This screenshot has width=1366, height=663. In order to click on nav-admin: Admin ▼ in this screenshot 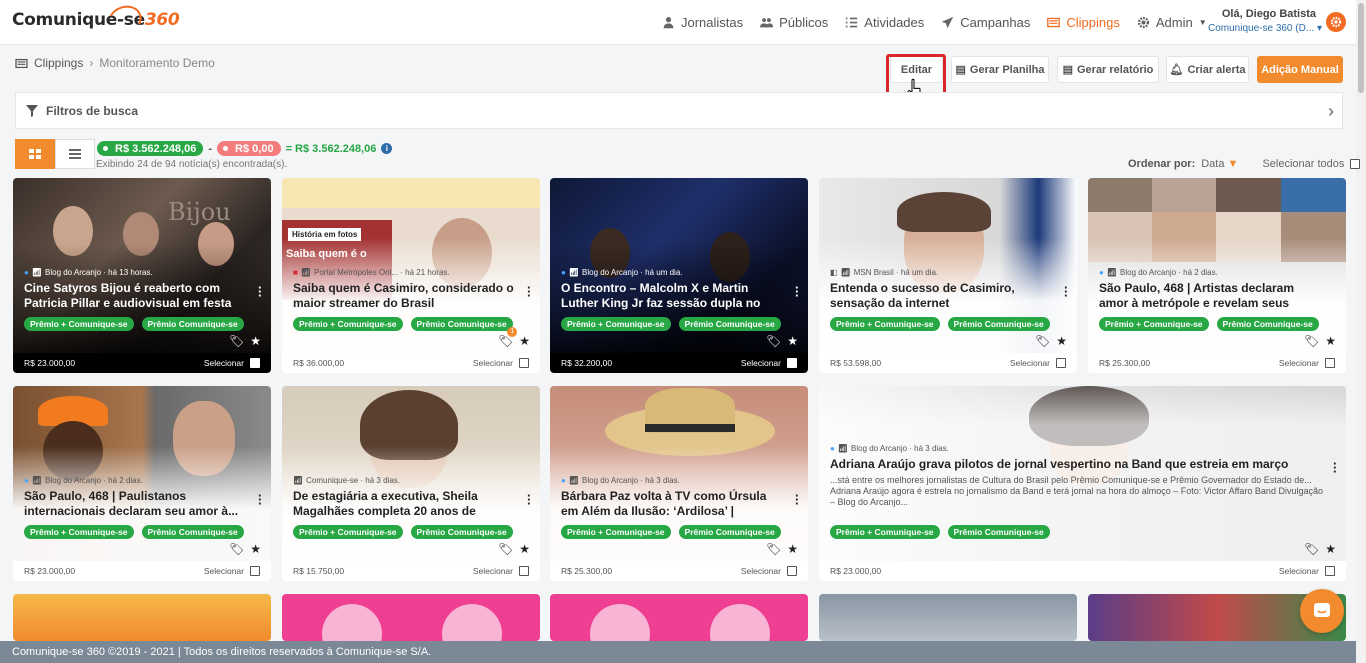, I will do `click(1172, 22)`.